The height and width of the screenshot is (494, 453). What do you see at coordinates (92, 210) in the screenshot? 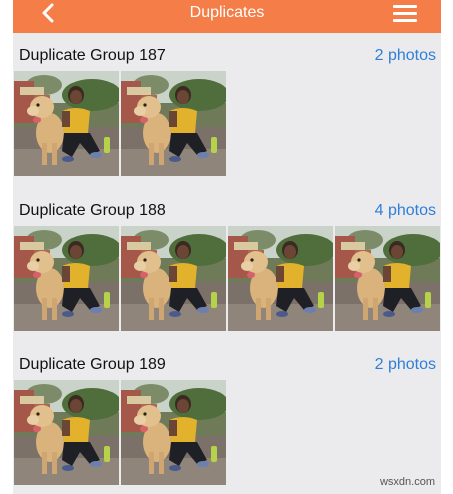
I see `group-title: Duplicate Group 188` at bounding box center [92, 210].